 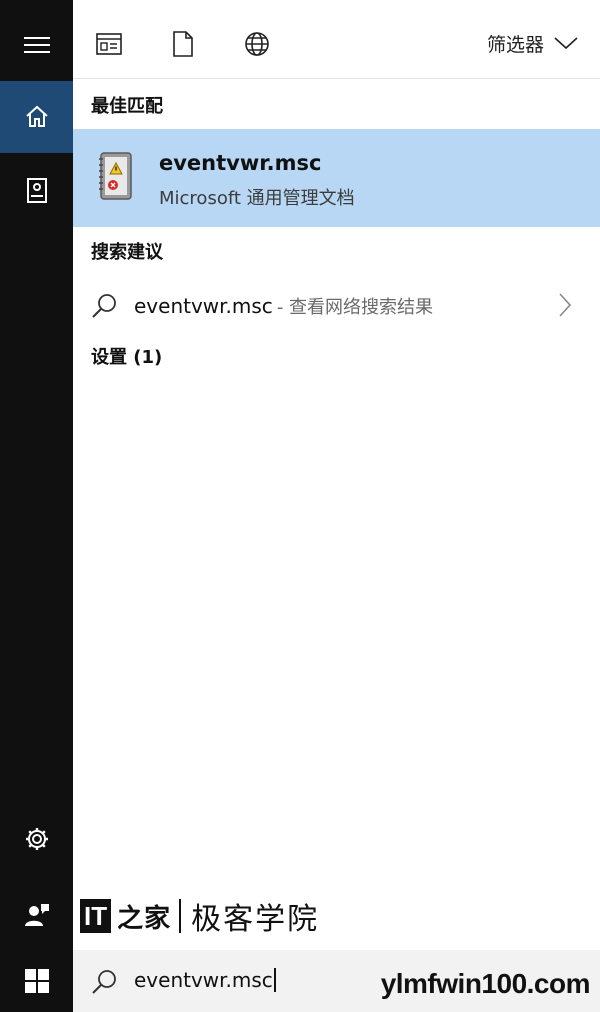 What do you see at coordinates (515, 44) in the screenshot?
I see `filter-label: 筛选器` at bounding box center [515, 44].